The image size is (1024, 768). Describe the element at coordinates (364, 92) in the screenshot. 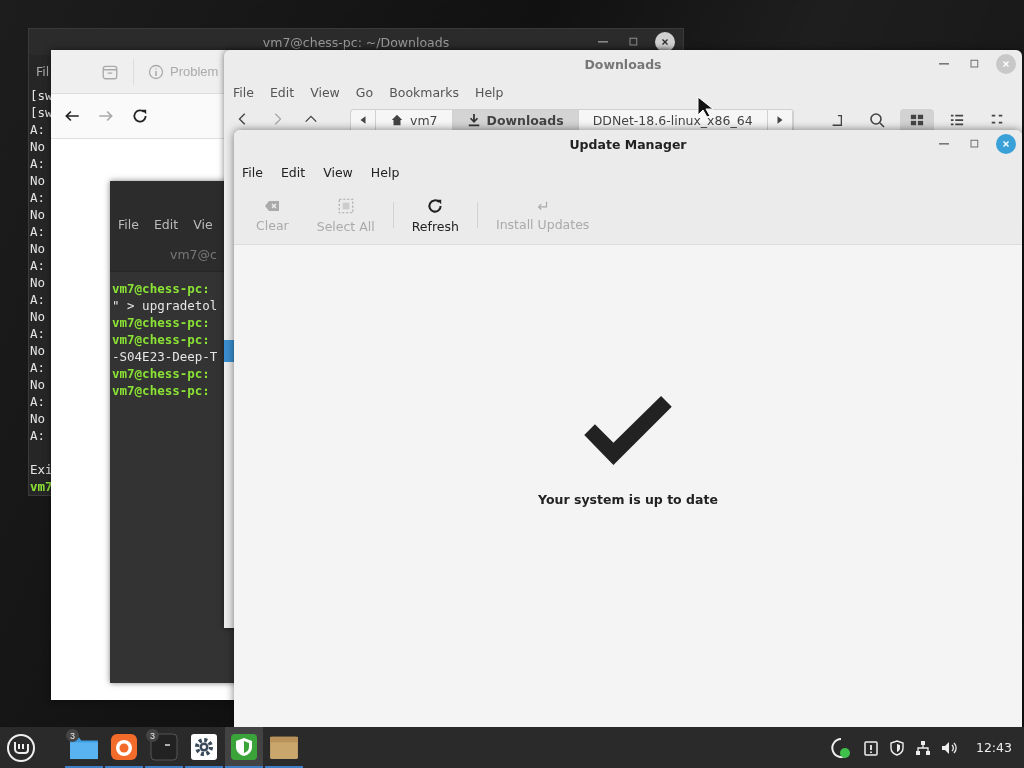

I see `menu-item: Go` at that location.